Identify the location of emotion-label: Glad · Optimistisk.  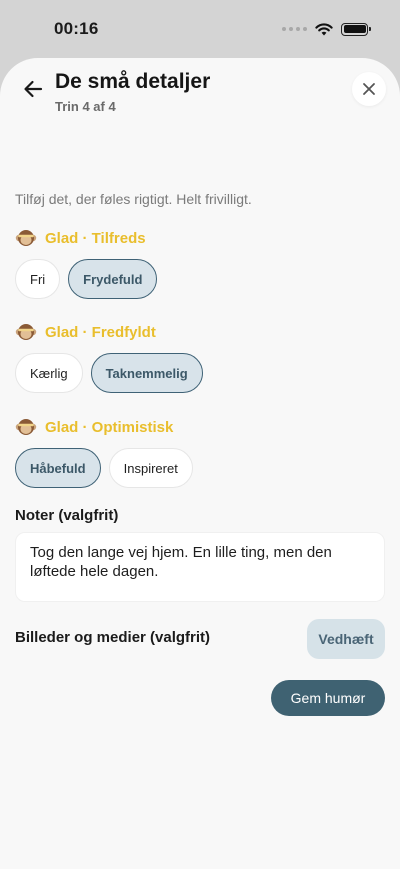
(109, 427).